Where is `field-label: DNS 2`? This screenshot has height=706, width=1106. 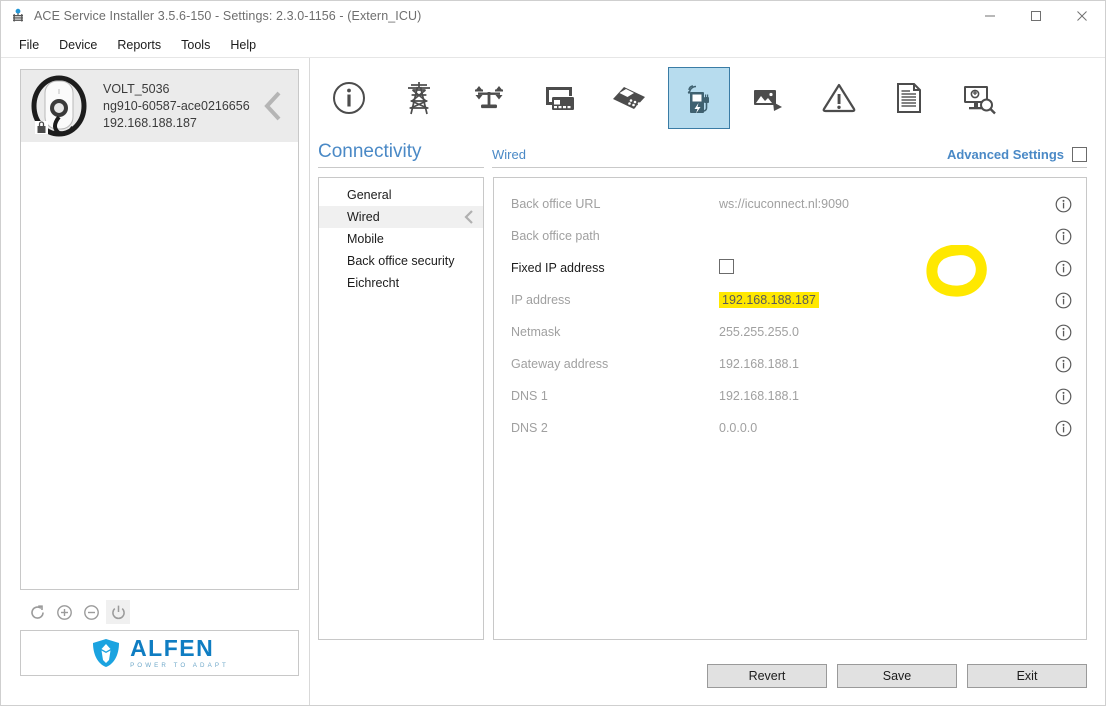 field-label: DNS 2 is located at coordinates (529, 428).